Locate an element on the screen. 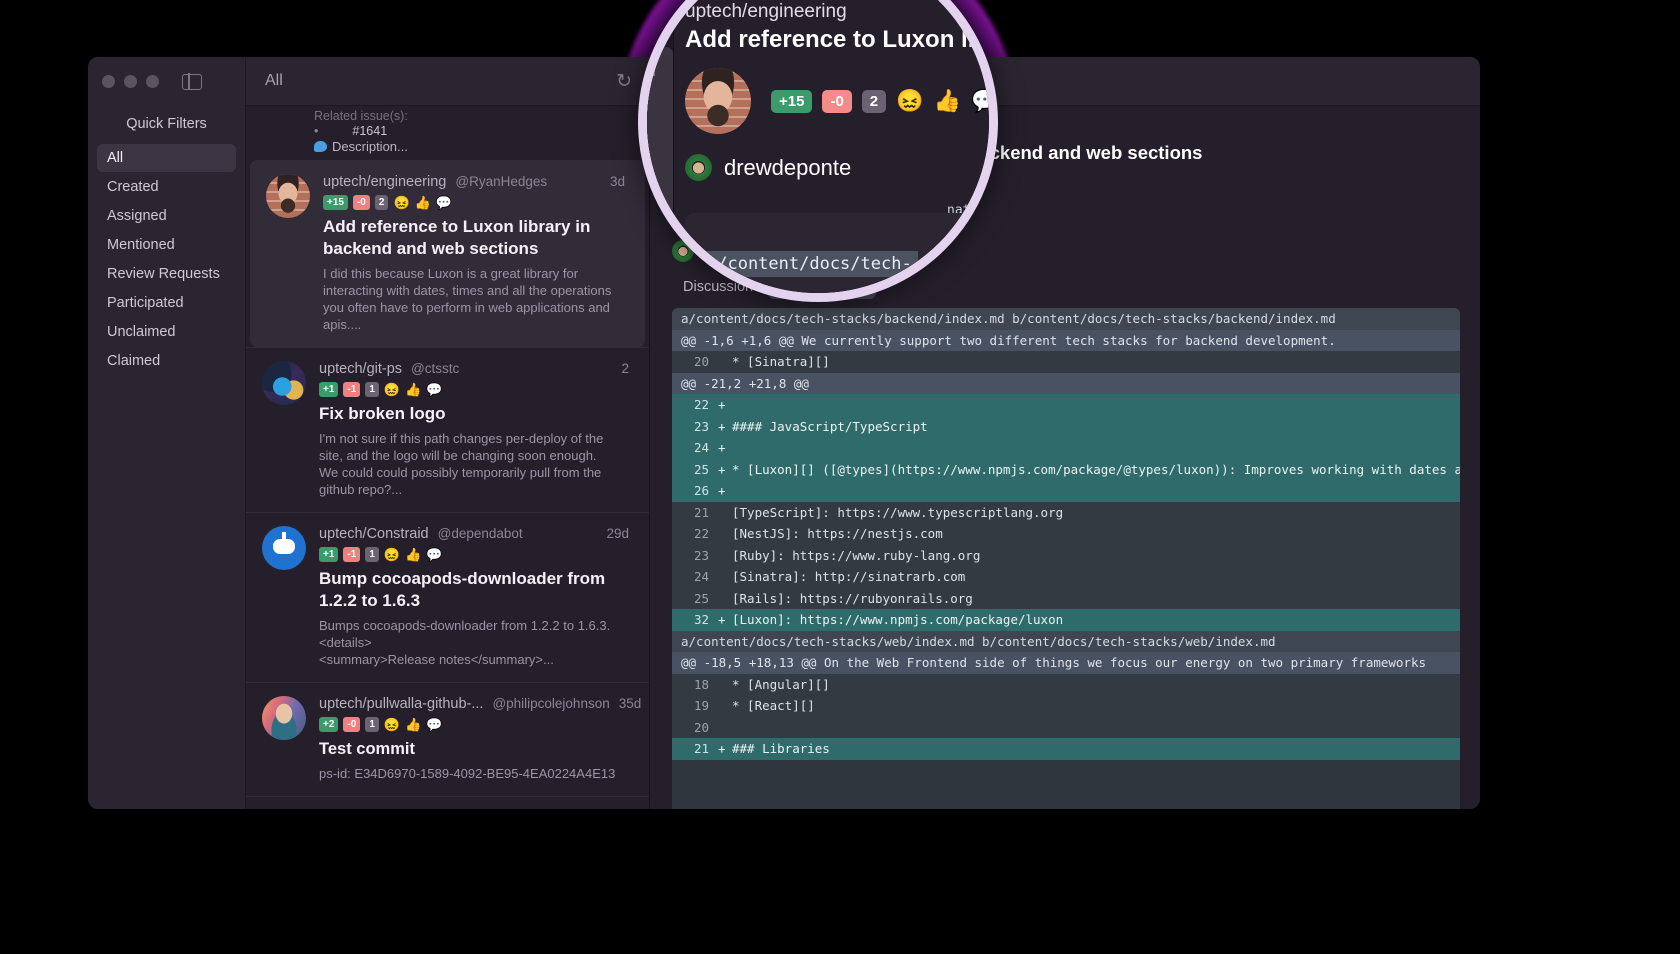  diff-row: 26 + is located at coordinates (1066, 491).